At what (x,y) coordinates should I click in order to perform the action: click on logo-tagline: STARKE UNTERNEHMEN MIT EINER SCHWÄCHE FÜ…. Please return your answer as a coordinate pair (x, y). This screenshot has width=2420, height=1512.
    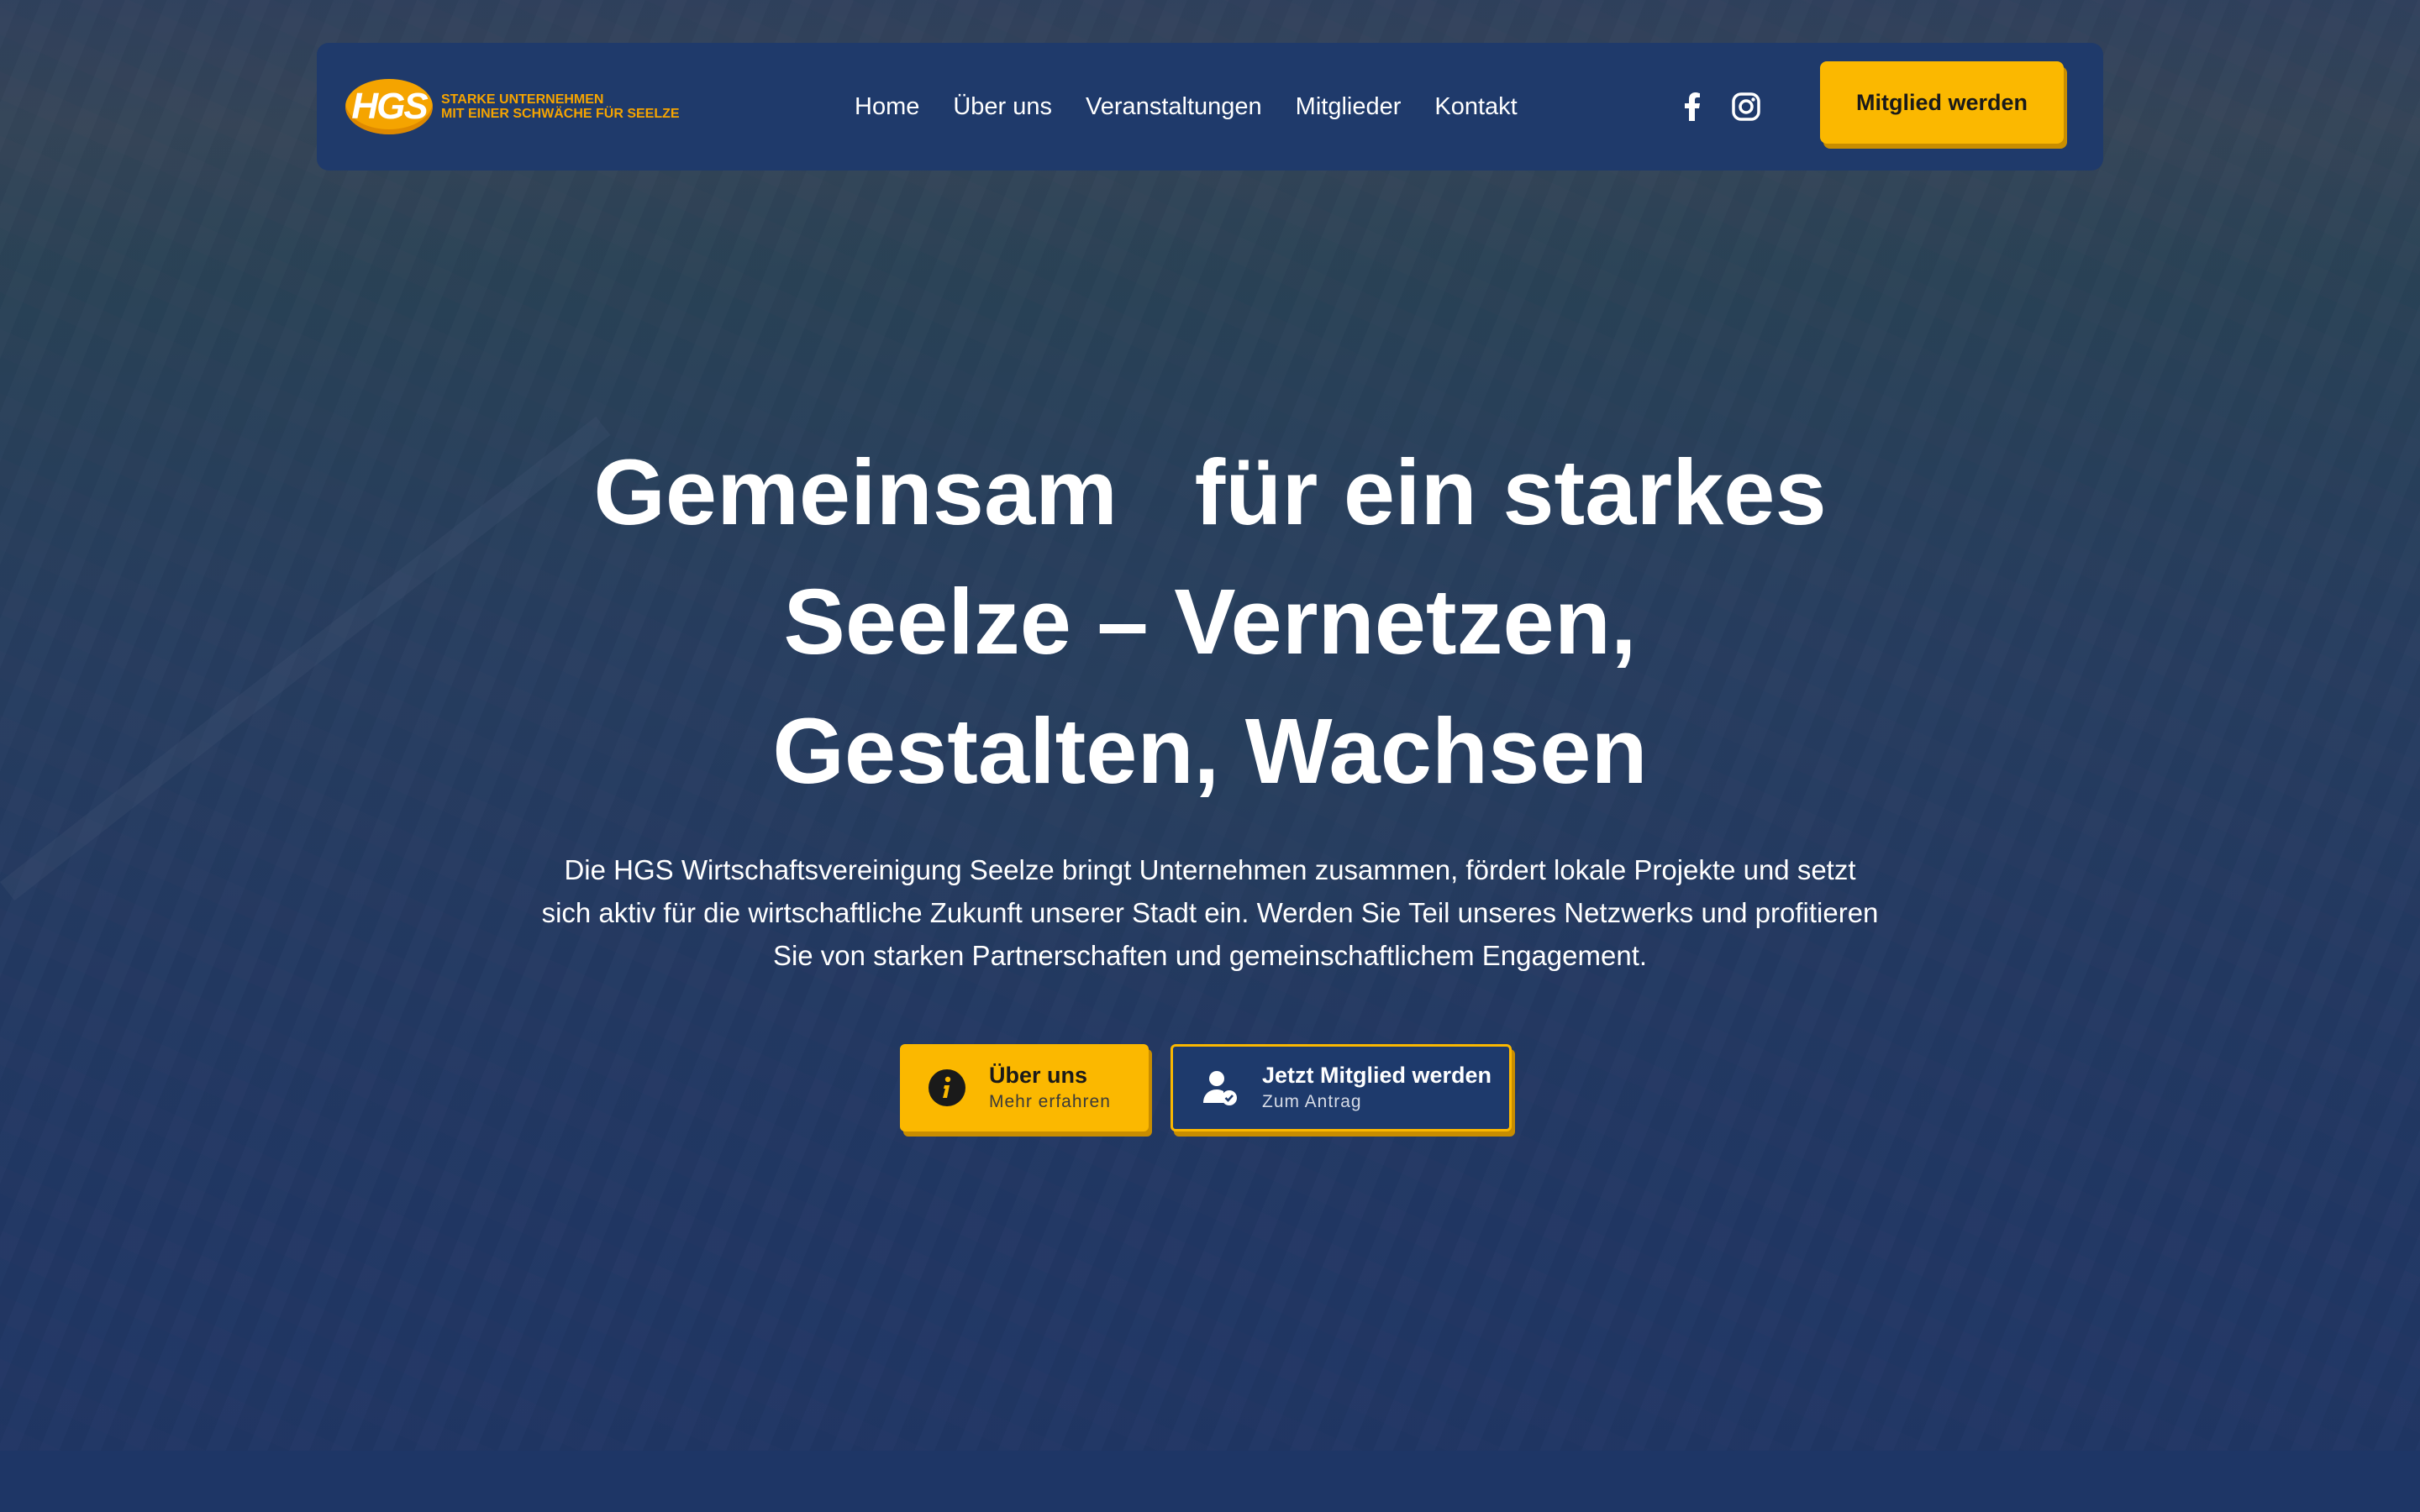
    Looking at the image, I should click on (560, 106).